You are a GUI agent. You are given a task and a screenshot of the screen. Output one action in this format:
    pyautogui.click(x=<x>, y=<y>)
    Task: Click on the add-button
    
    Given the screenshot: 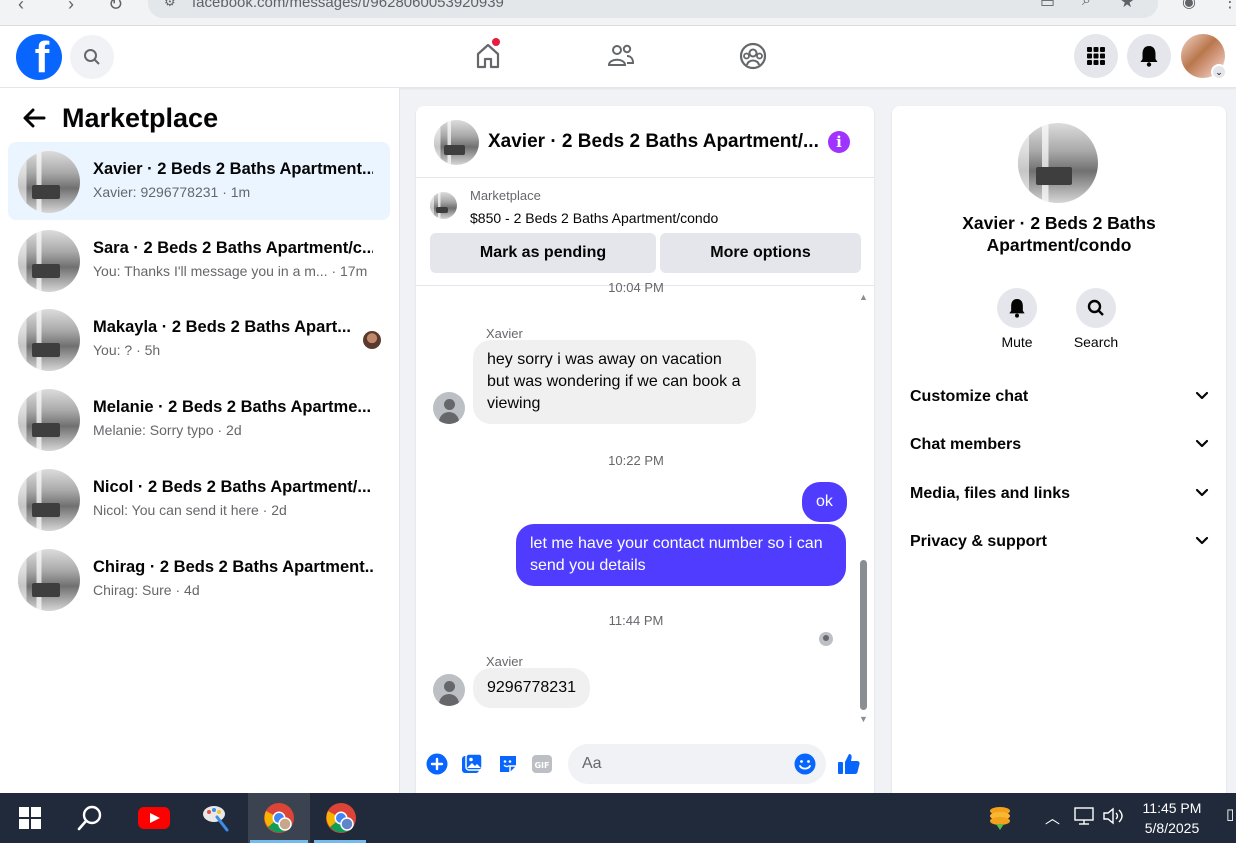 What is the action you would take?
    pyautogui.click(x=437, y=764)
    